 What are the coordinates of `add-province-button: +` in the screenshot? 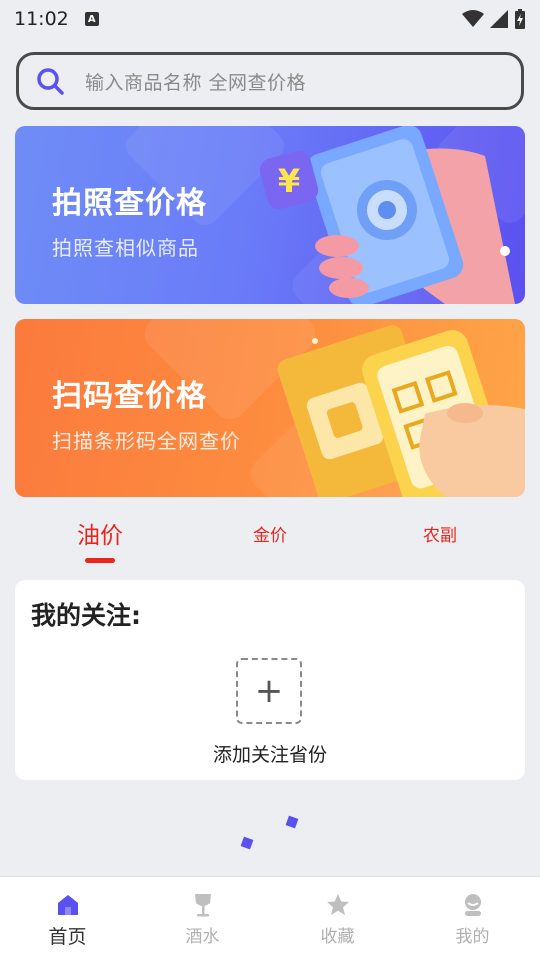 It's located at (269, 691).